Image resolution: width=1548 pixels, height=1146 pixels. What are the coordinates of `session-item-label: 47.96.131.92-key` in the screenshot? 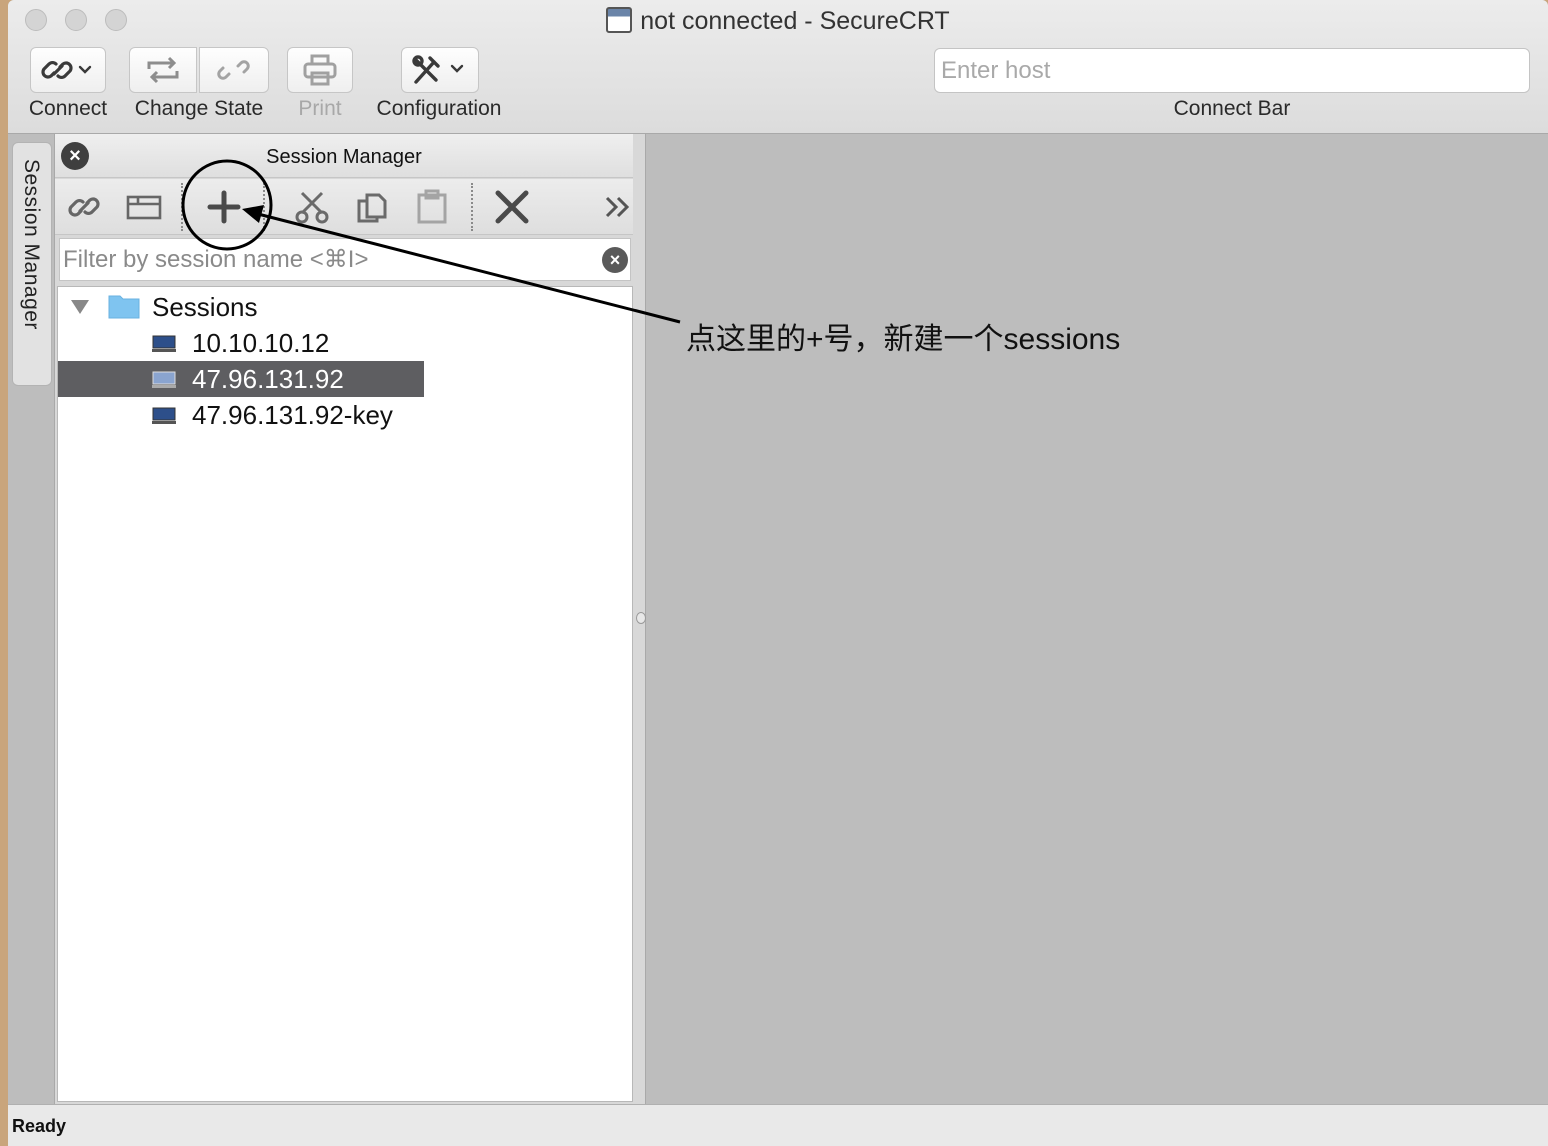 It's located at (292, 415).